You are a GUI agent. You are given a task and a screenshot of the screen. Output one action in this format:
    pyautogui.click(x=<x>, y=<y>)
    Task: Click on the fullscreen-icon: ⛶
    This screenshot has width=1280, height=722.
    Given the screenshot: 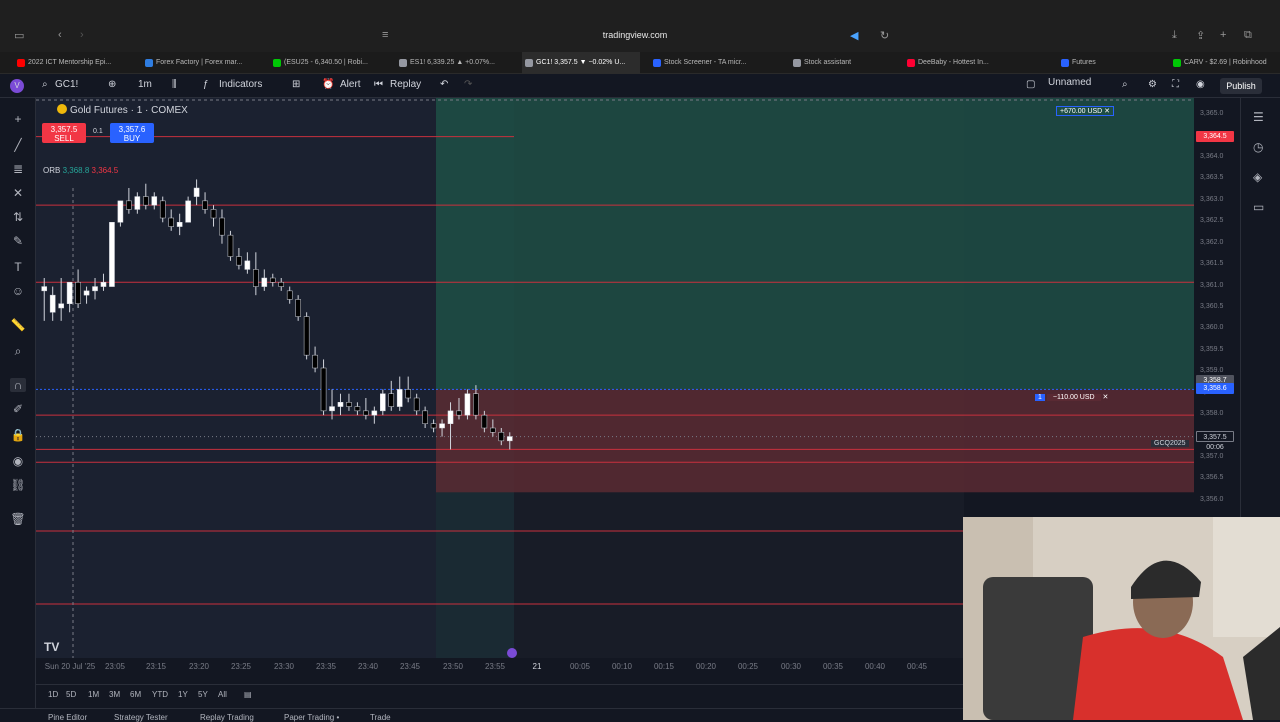 What is the action you would take?
    pyautogui.click(x=1175, y=84)
    